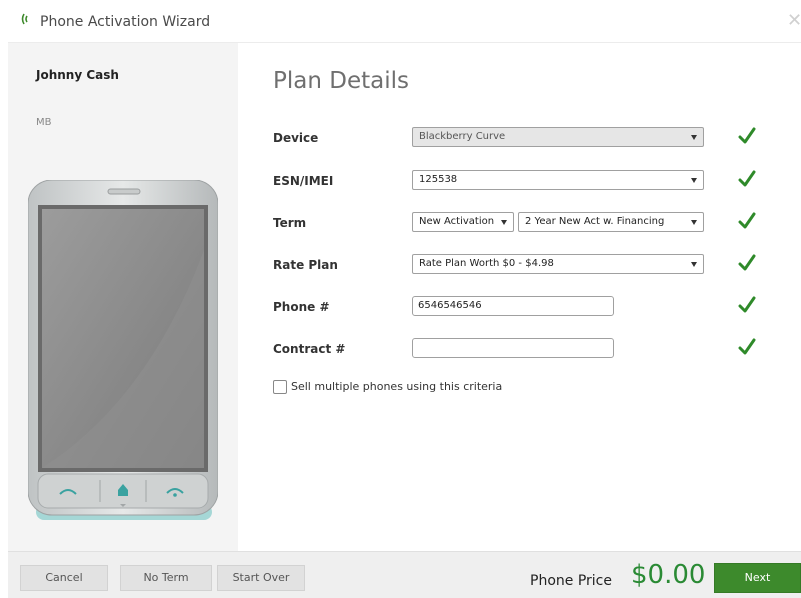 The image size is (801, 598). I want to click on phone-image, so click(123, 350).